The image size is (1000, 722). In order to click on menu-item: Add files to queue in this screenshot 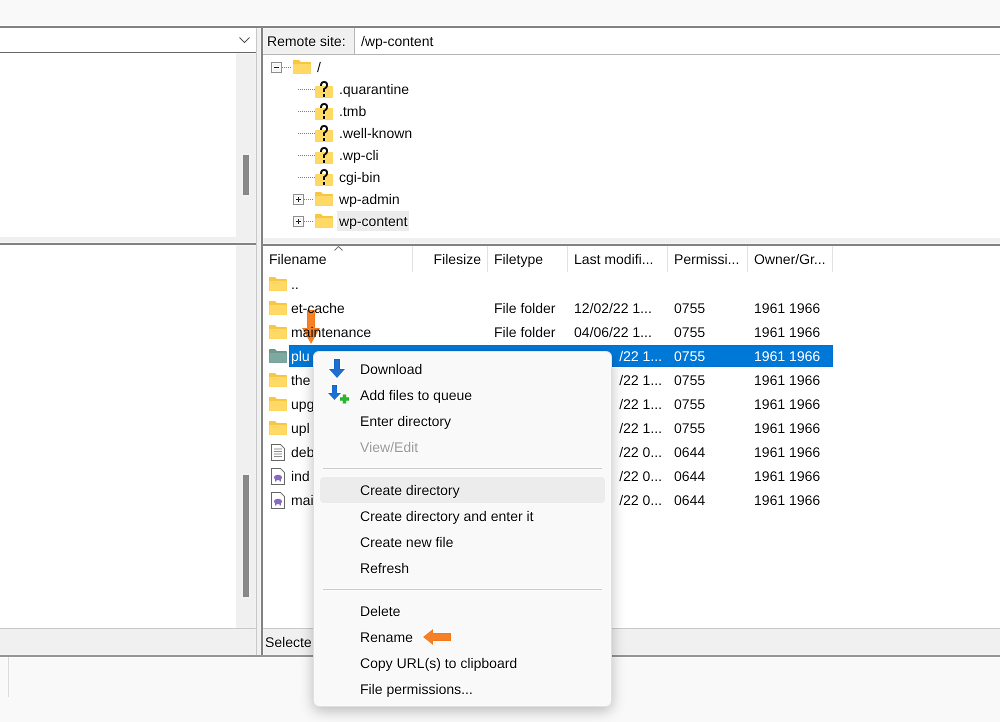, I will do `click(462, 395)`.